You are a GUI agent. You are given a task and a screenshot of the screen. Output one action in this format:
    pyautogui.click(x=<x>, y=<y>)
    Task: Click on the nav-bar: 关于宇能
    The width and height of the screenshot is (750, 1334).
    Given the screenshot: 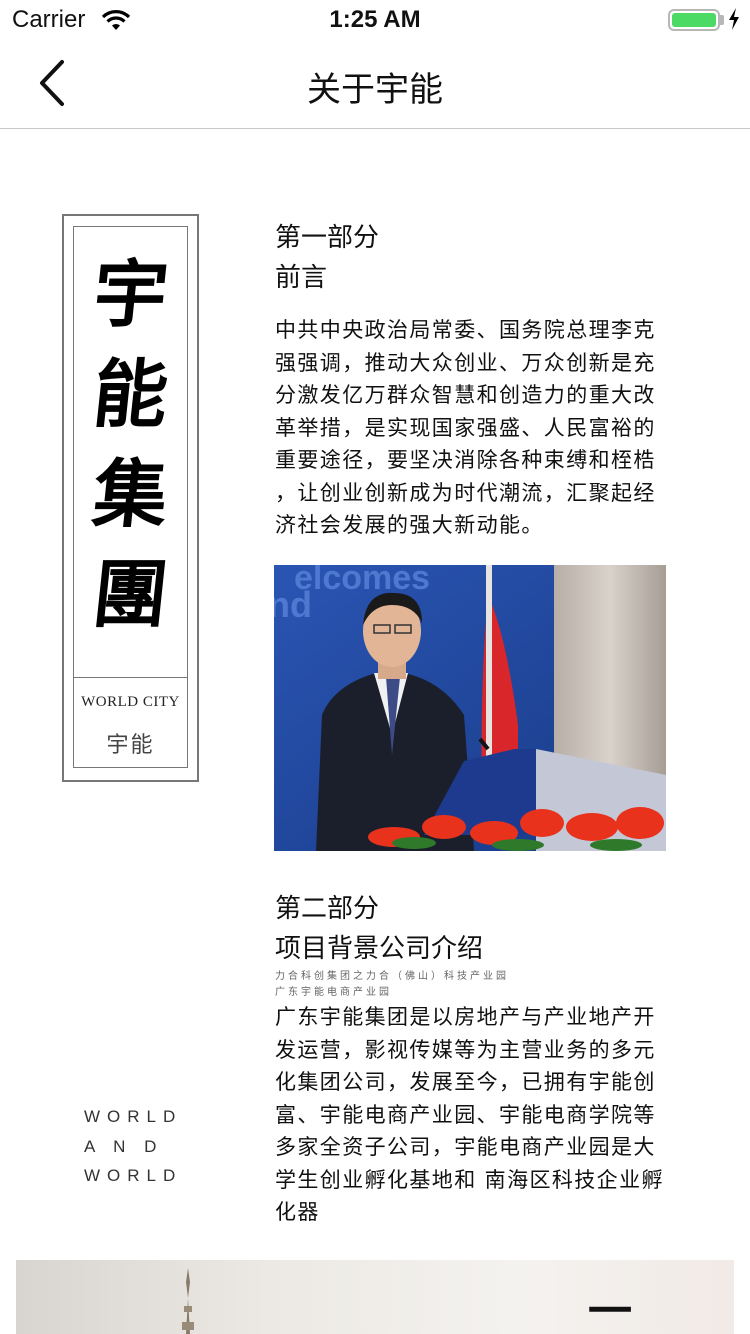 What is the action you would take?
    pyautogui.click(x=375, y=84)
    